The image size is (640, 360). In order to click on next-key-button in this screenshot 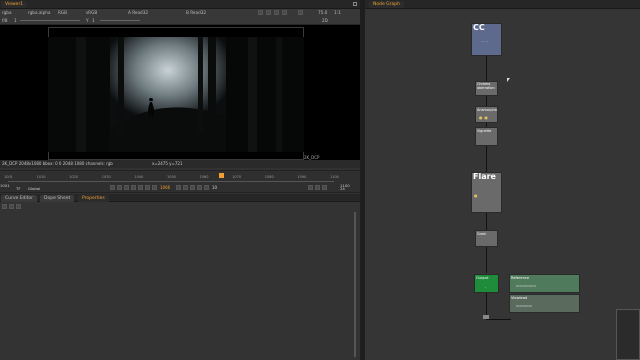, I will do `click(199, 187)`.